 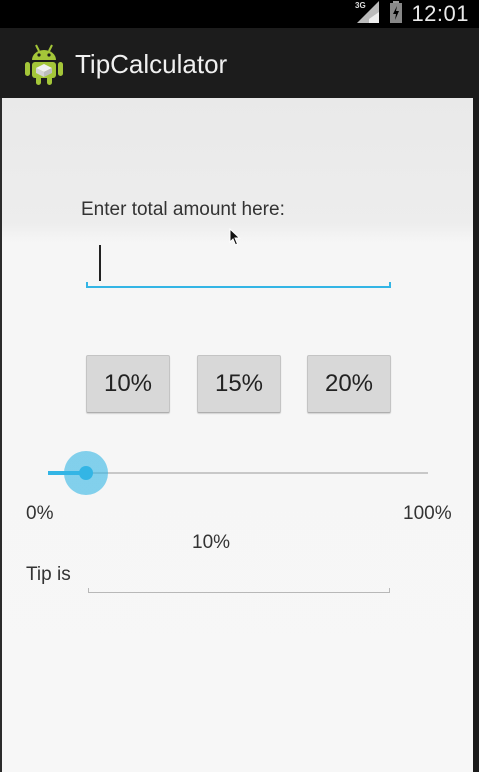 What do you see at coordinates (238, 473) in the screenshot?
I see `tip-percent-slider` at bounding box center [238, 473].